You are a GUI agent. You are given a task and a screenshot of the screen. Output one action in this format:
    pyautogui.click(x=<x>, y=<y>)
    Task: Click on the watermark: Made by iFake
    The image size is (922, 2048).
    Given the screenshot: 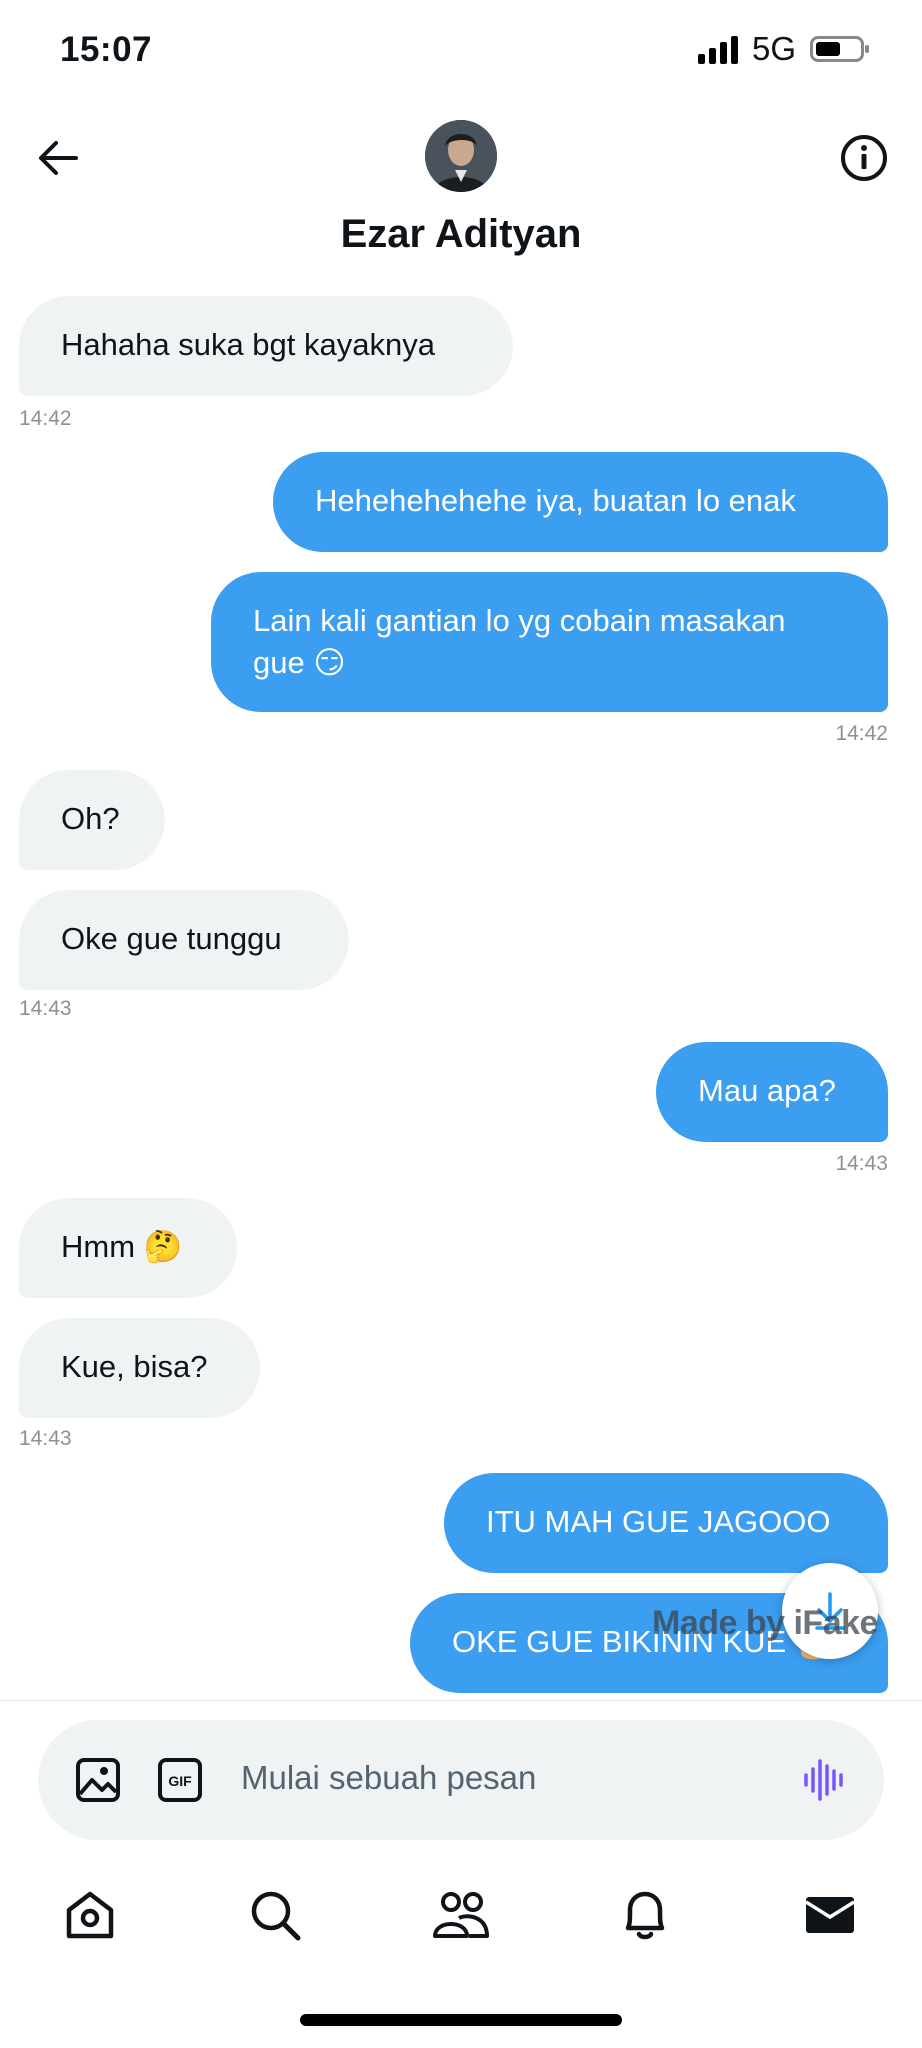 What is the action you would take?
    pyautogui.click(x=765, y=1623)
    